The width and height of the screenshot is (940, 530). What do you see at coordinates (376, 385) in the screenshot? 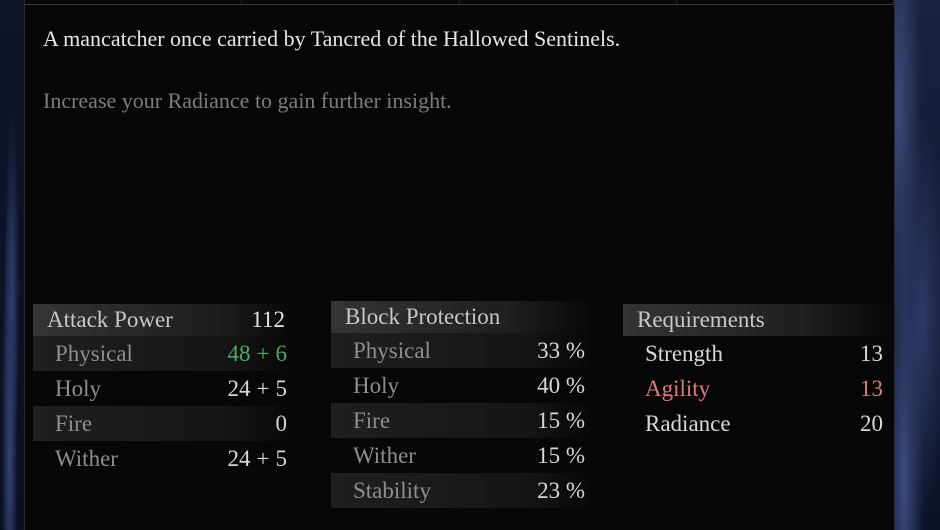
I see `block-label: Holy` at bounding box center [376, 385].